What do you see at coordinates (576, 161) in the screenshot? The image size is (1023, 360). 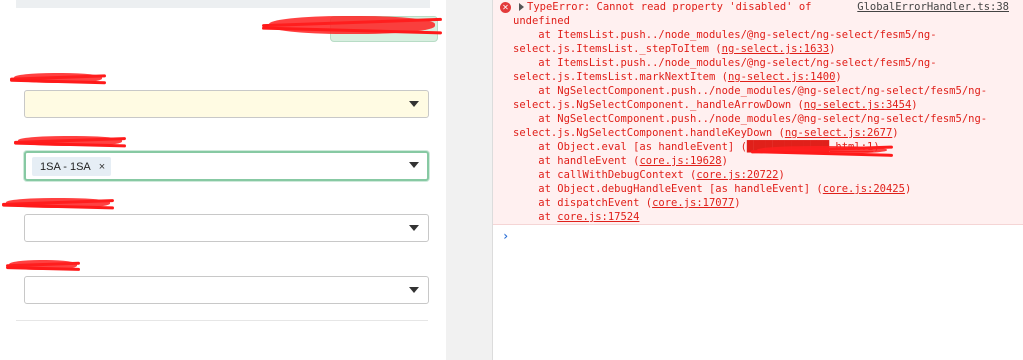 I see `trace-text: at handleEvent (` at bounding box center [576, 161].